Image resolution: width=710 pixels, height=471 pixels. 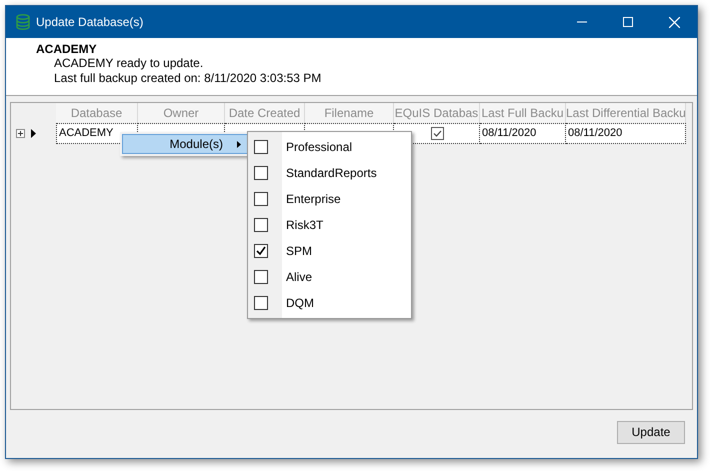 I want to click on menu-item: Module(s), so click(x=185, y=144).